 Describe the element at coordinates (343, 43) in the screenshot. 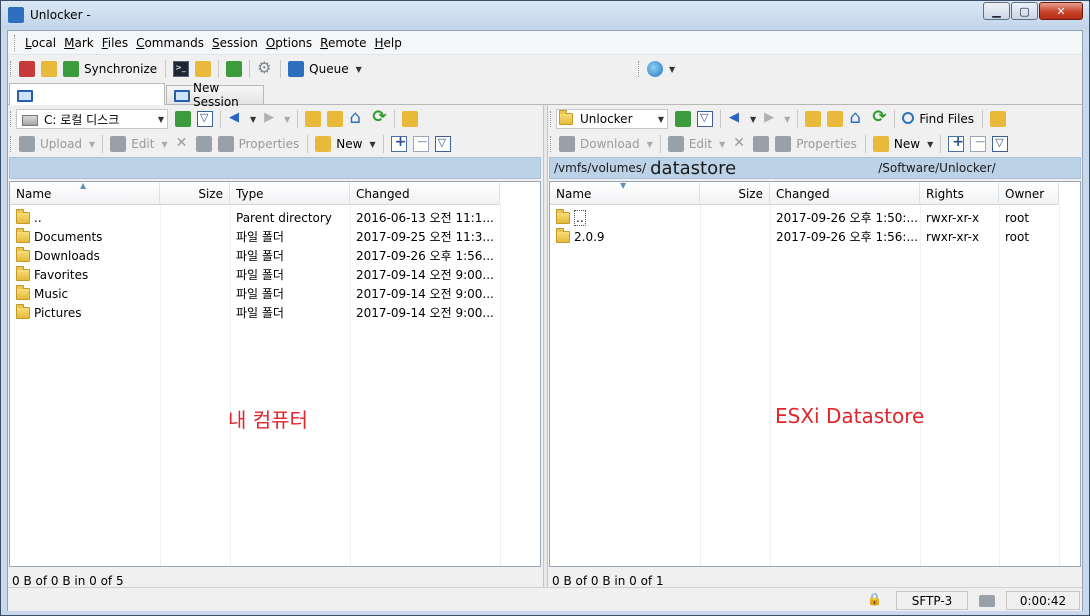

I see `menu-remote: Remote` at that location.